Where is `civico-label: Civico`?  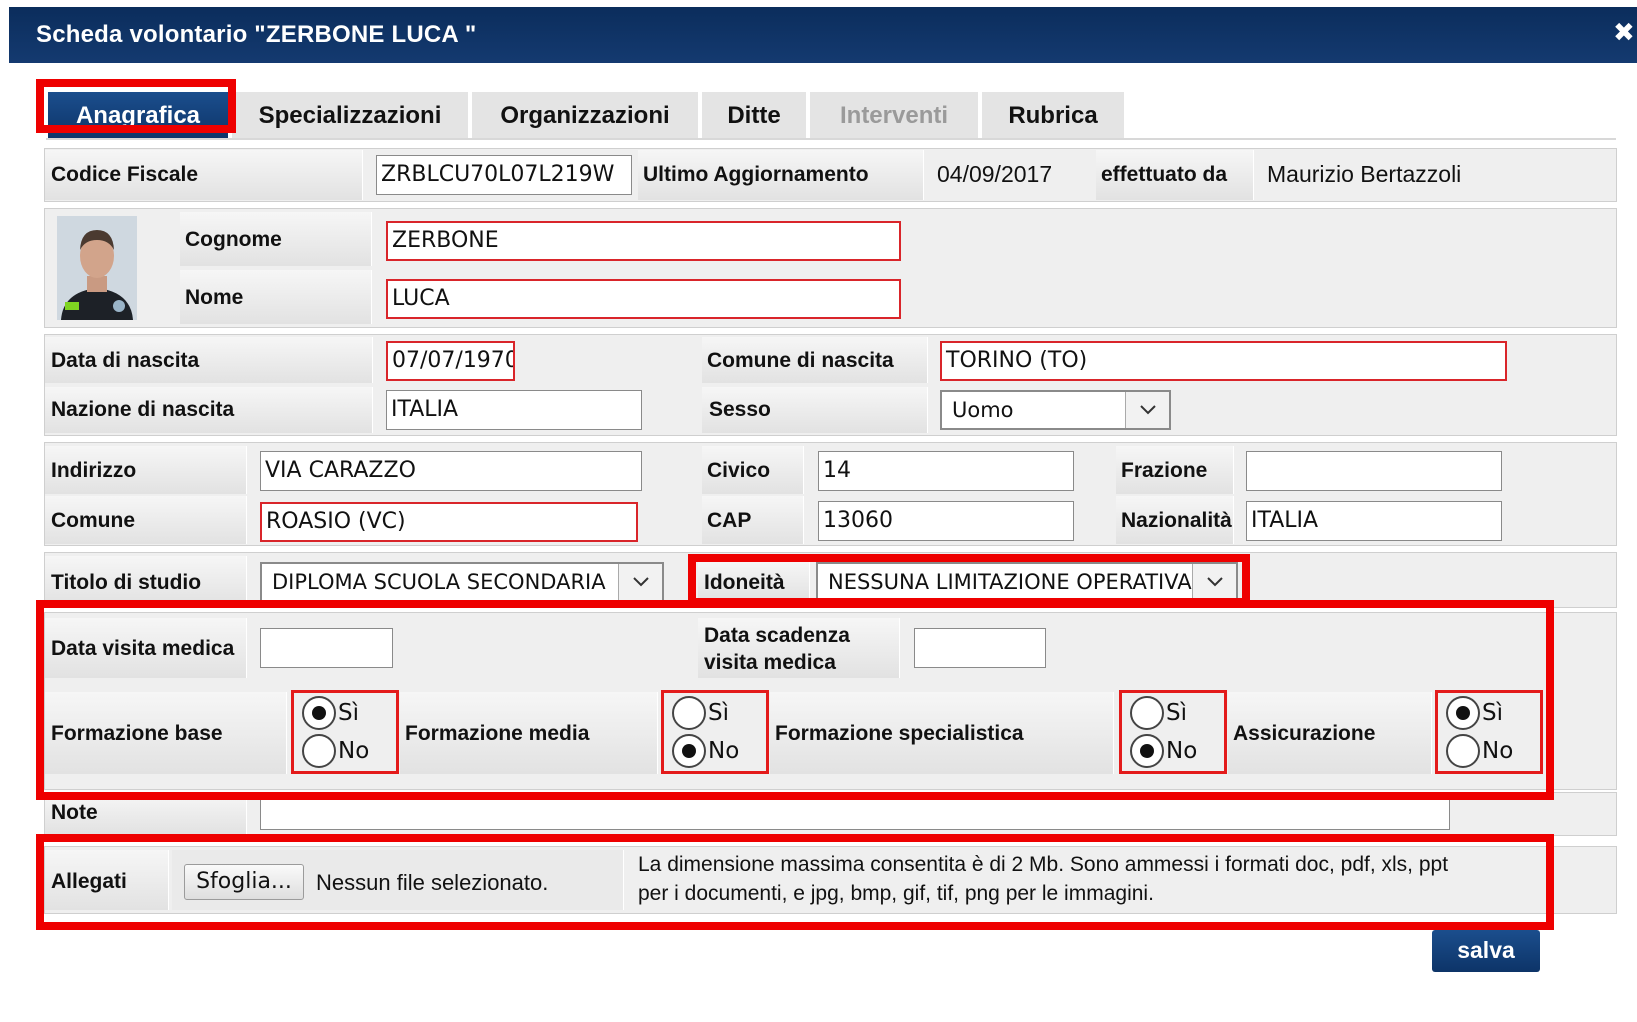
civico-label: Civico is located at coordinates (739, 470).